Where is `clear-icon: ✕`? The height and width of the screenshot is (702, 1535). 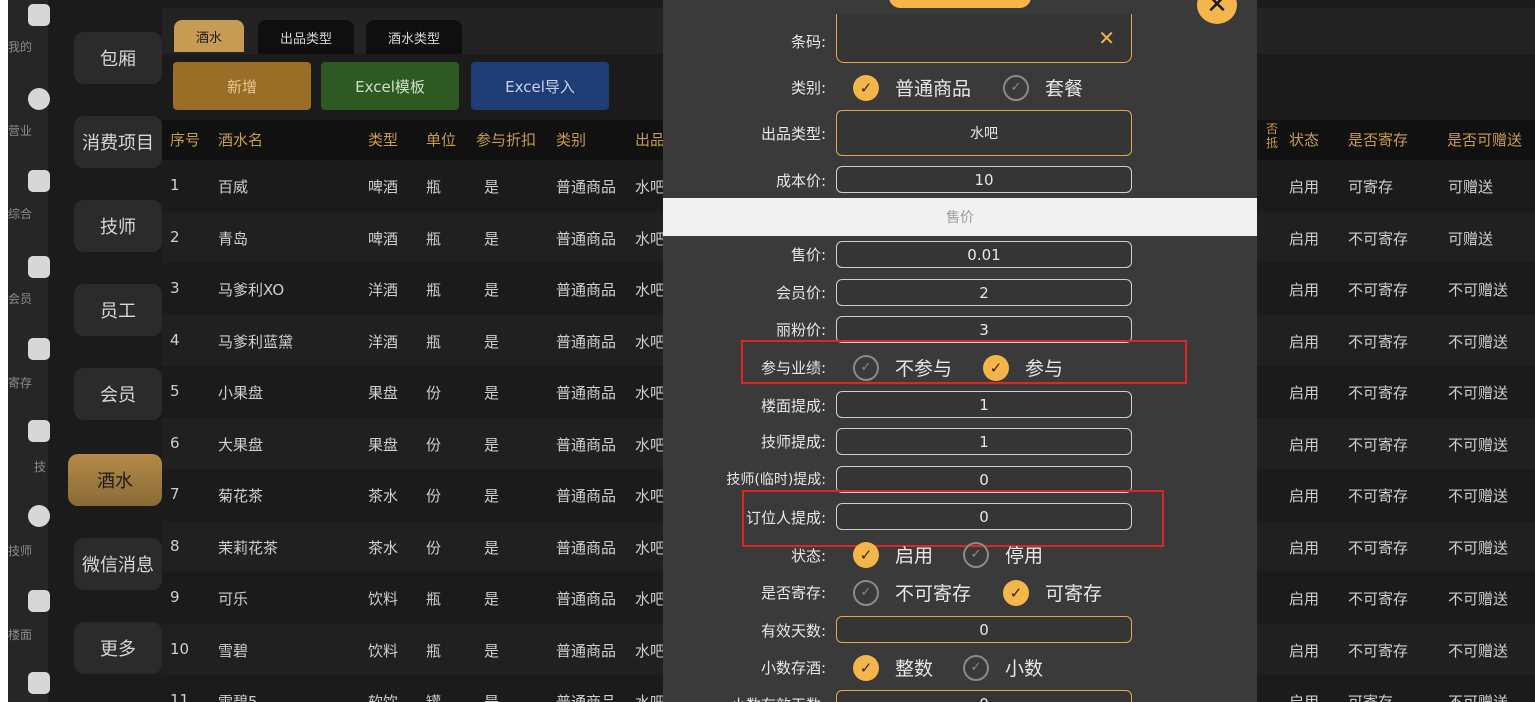
clear-icon: ✕ is located at coordinates (1106, 38).